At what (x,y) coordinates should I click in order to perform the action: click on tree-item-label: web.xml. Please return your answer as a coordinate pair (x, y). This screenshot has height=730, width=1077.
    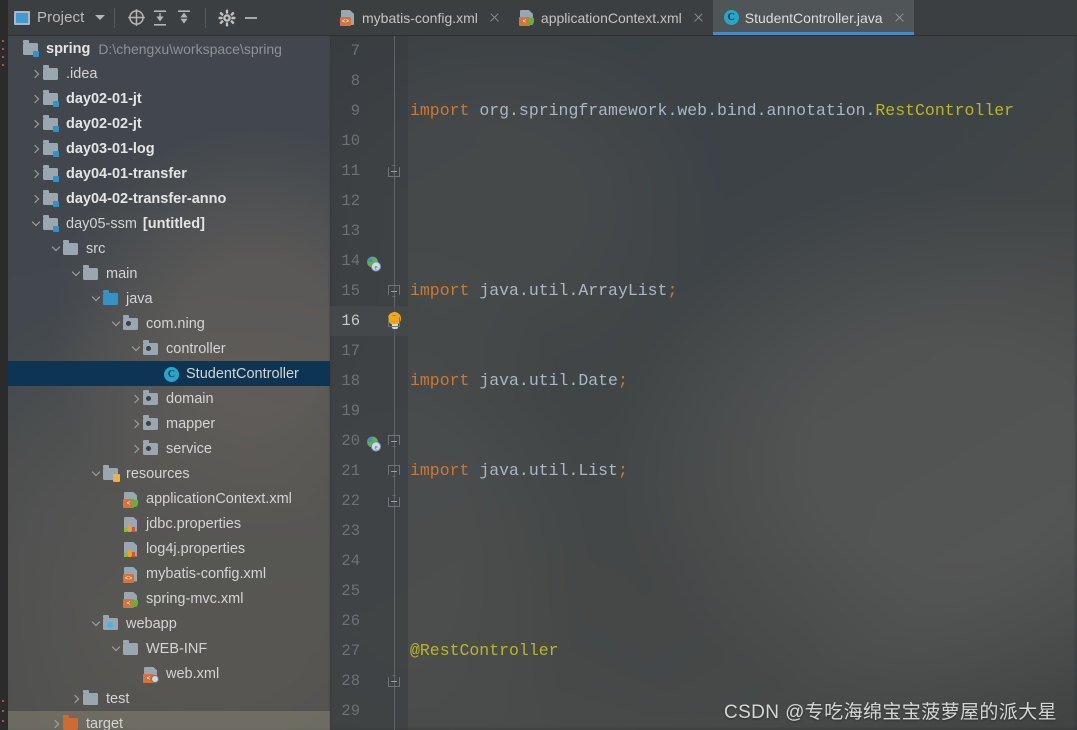
    Looking at the image, I should click on (193, 673).